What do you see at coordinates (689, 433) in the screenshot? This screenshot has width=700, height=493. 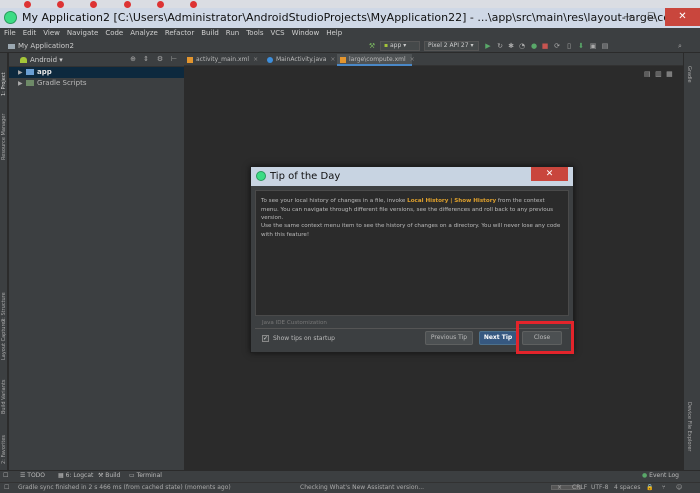 I see `tab-device-file-explorer: Device File Explorer` at bounding box center [689, 433].